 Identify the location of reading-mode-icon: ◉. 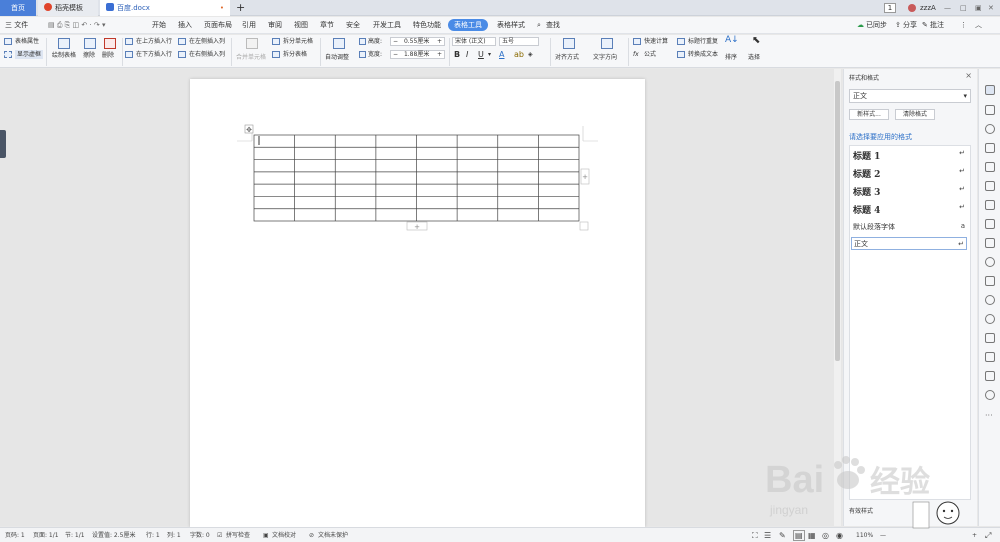
(839, 535).